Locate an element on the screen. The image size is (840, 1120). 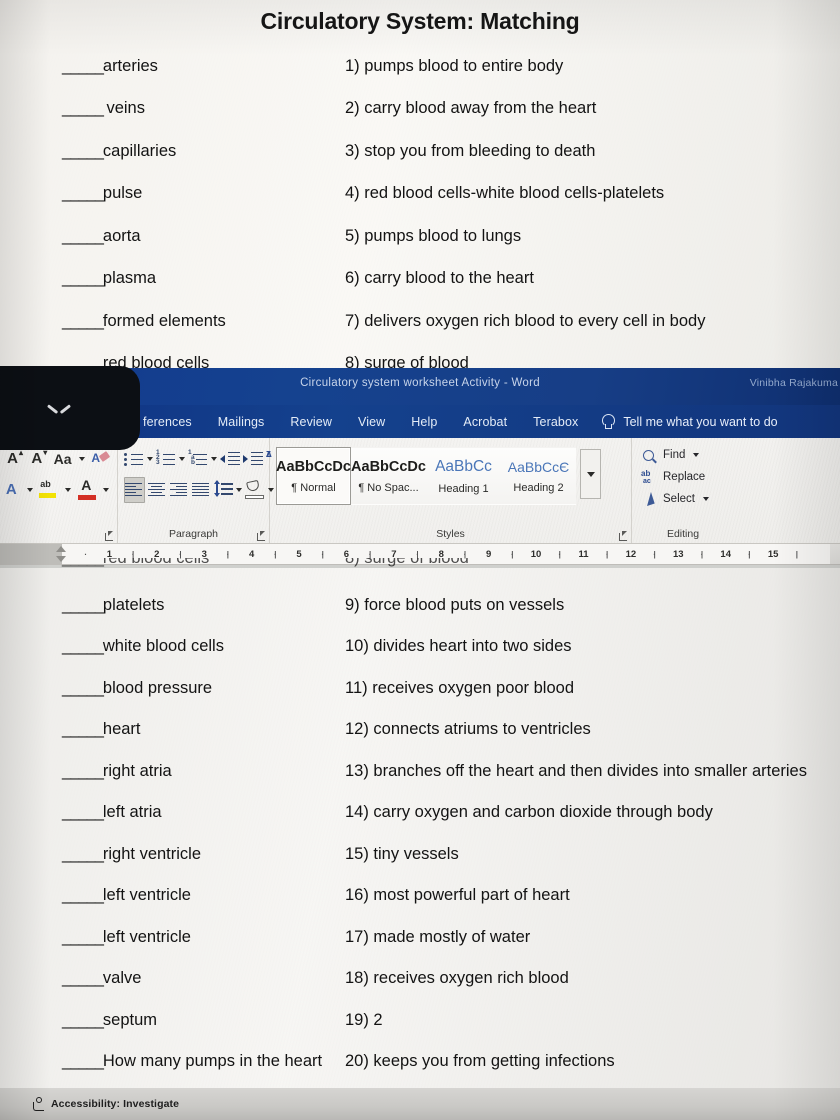
paragraph-dialog-launcher-icon is located at coordinates (261, 536).